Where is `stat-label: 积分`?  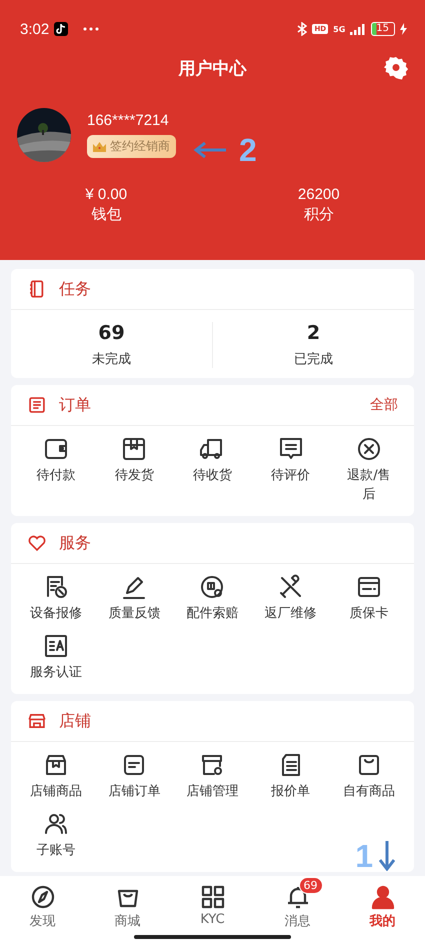
stat-label: 积分 is located at coordinates (319, 214).